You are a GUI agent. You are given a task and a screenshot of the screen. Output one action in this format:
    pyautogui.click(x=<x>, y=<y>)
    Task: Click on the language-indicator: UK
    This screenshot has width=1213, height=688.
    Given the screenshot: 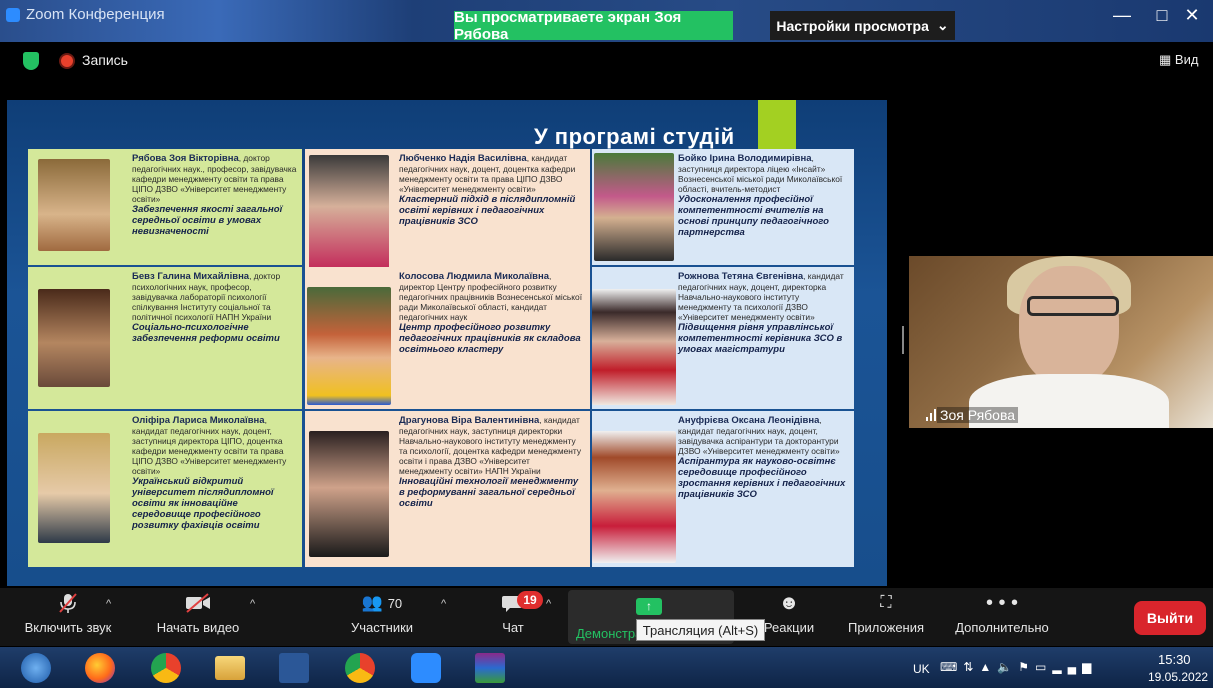 What is the action you would take?
    pyautogui.click(x=921, y=669)
    